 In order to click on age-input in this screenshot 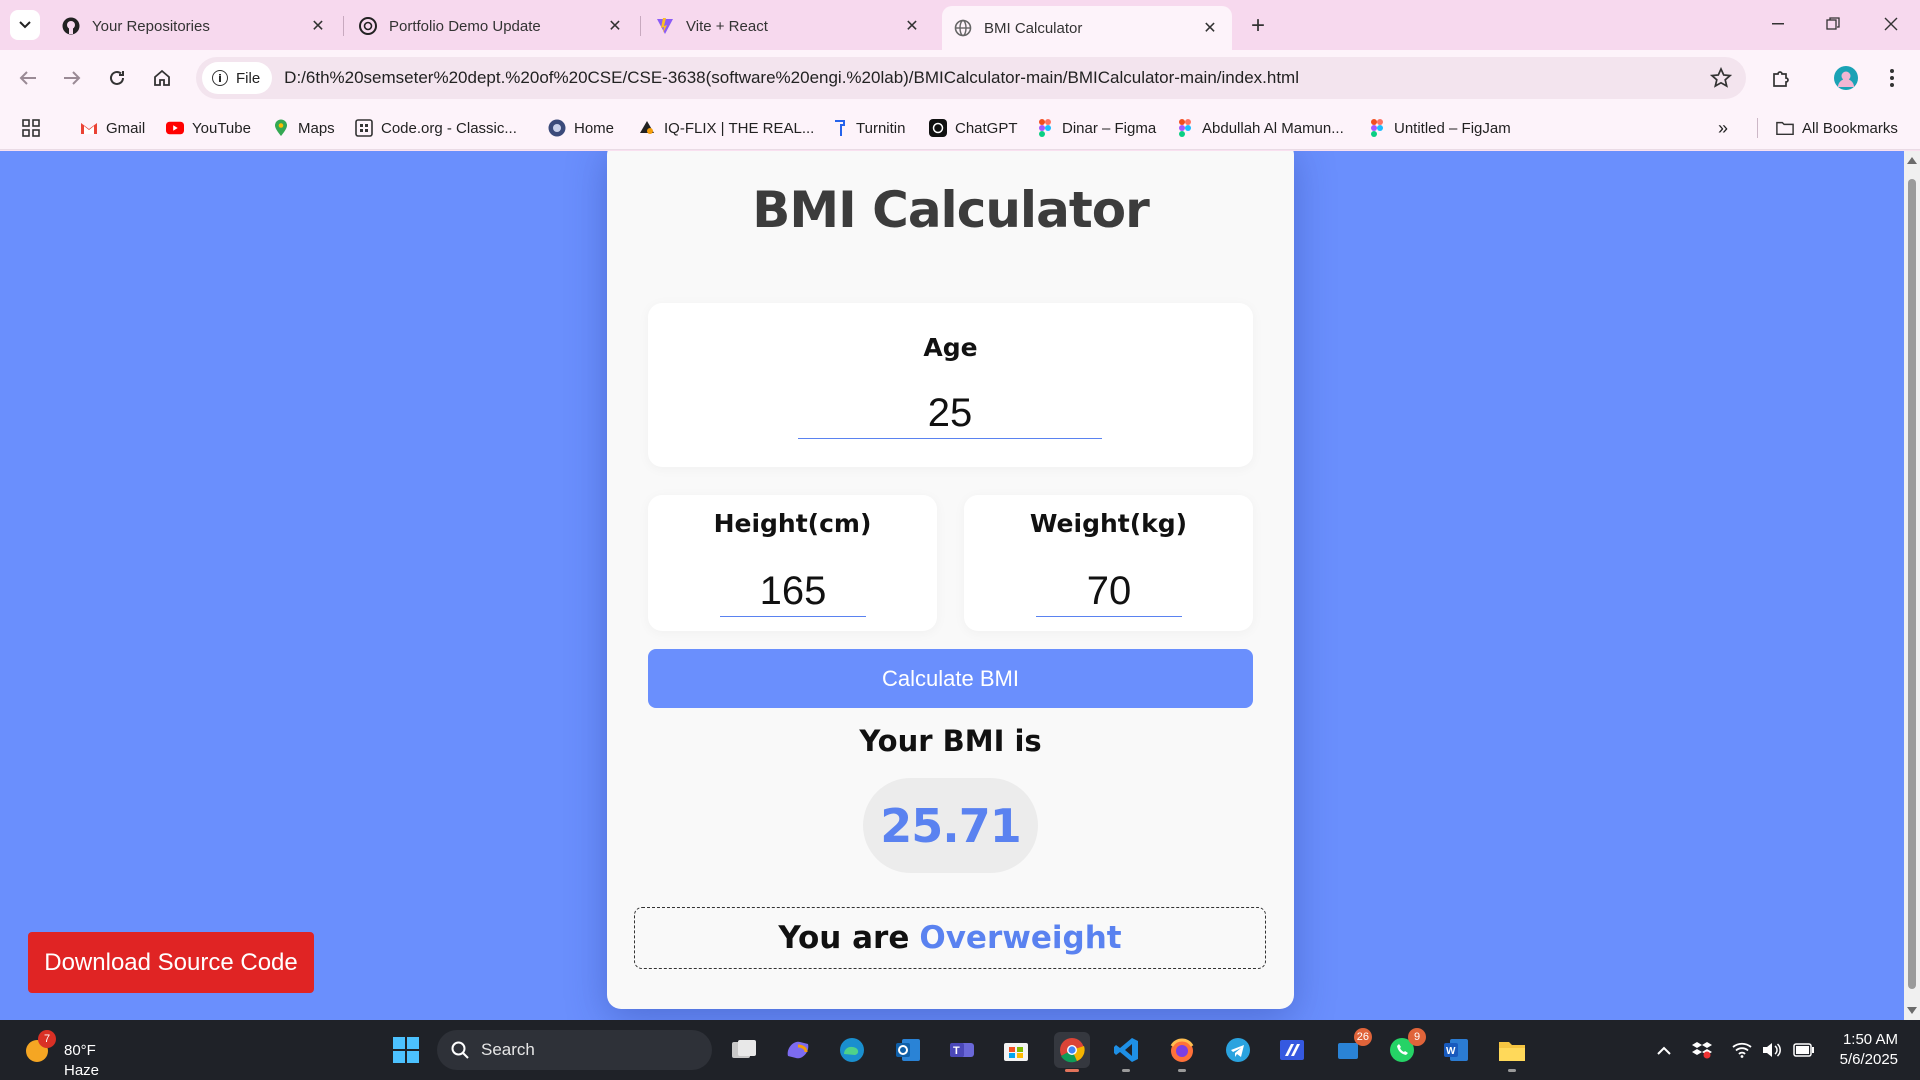, I will do `click(950, 414)`.